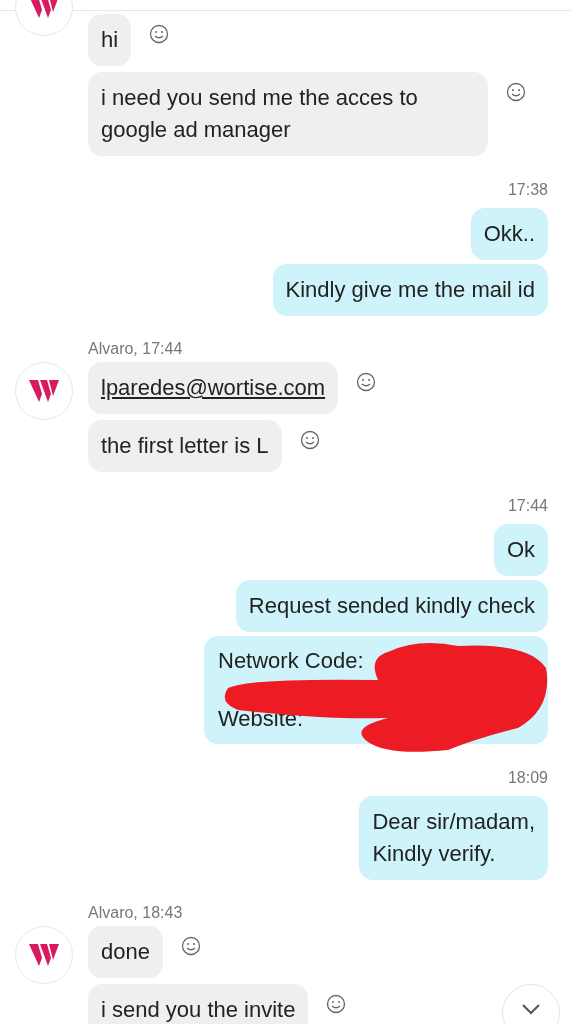 The height and width of the screenshot is (1024, 571). I want to click on message-text: i need you send me the acces to google ad manager, so click(259, 113).